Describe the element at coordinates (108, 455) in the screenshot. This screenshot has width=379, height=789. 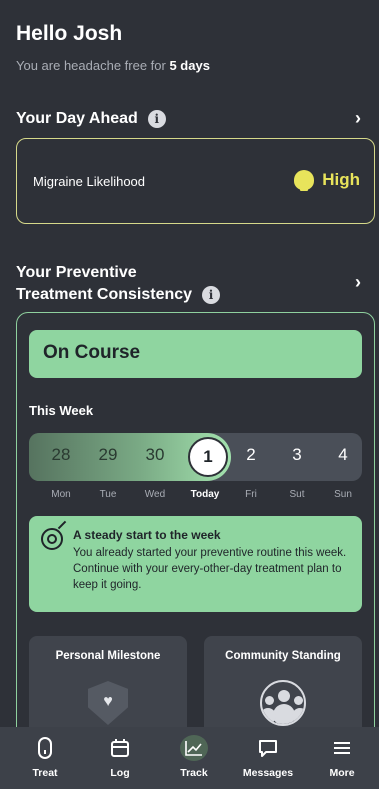
I see `day-number: 29` at that location.